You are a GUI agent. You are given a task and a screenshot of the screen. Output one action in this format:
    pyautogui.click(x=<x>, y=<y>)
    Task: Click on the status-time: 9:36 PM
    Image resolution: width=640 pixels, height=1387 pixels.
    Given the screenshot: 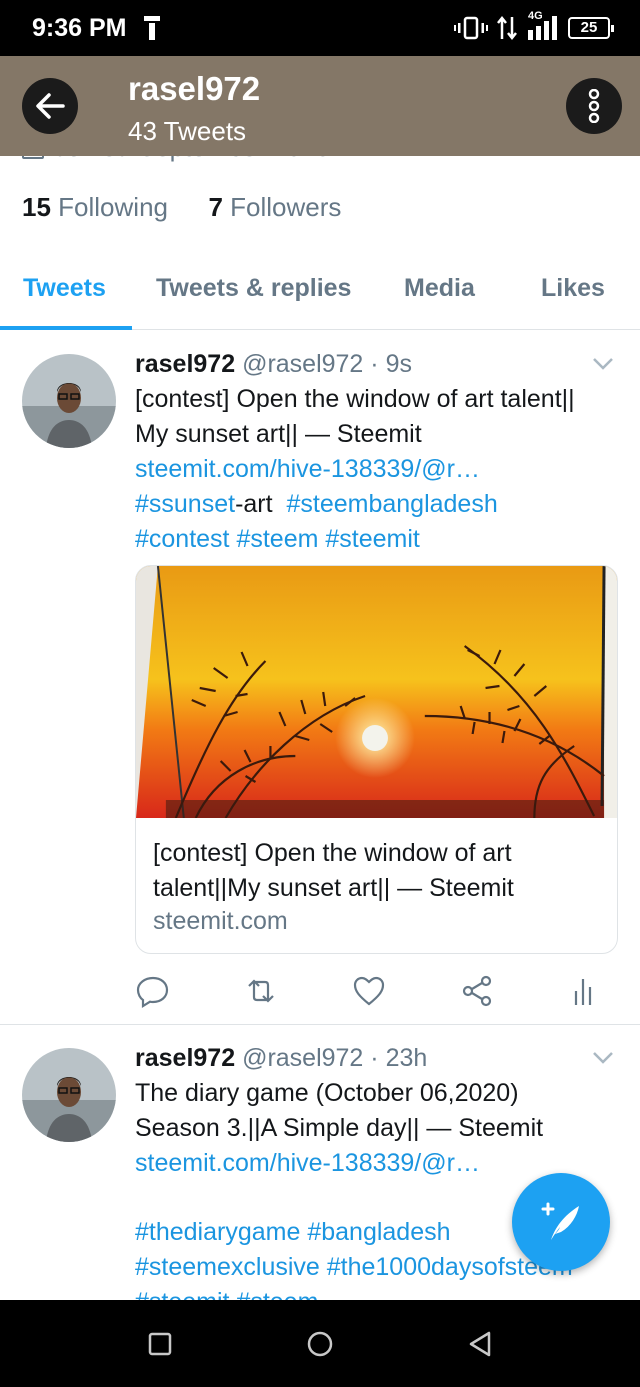 What is the action you would take?
    pyautogui.click(x=79, y=28)
    